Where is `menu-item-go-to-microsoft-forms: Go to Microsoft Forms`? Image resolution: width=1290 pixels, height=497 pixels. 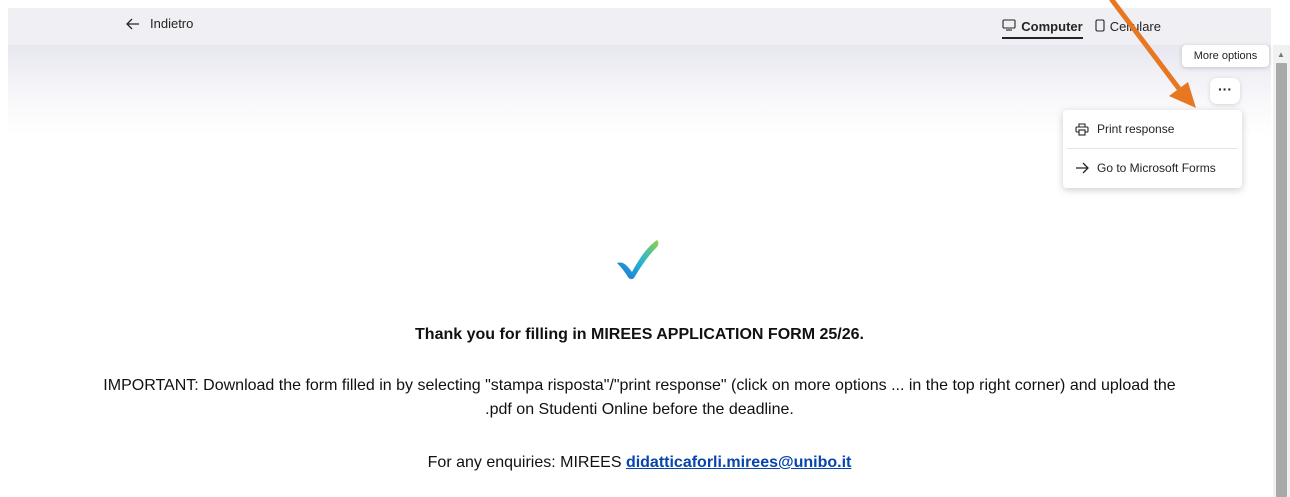
menu-item-go-to-microsoft-forms: Go to Microsoft Forms is located at coordinates (1152, 168).